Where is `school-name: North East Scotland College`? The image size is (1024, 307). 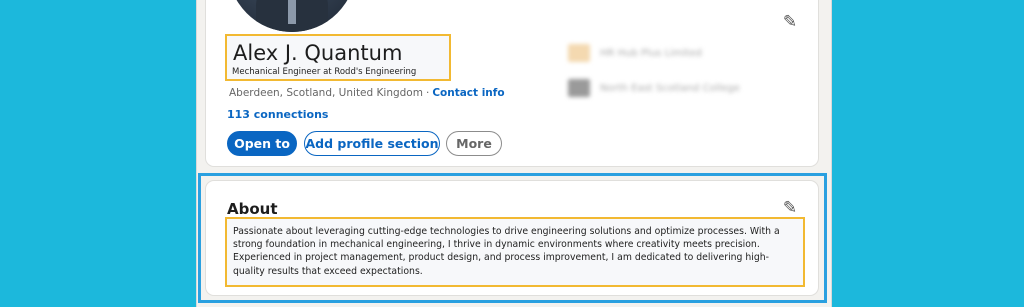 school-name: North East Scotland College is located at coordinates (670, 88).